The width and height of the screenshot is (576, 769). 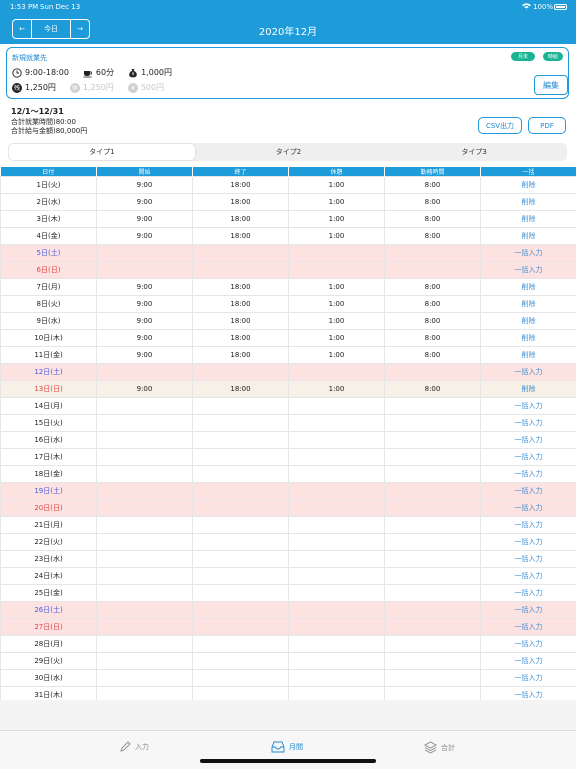 What do you see at coordinates (49, 287) in the screenshot?
I see `cell-date: 7日(月)` at bounding box center [49, 287].